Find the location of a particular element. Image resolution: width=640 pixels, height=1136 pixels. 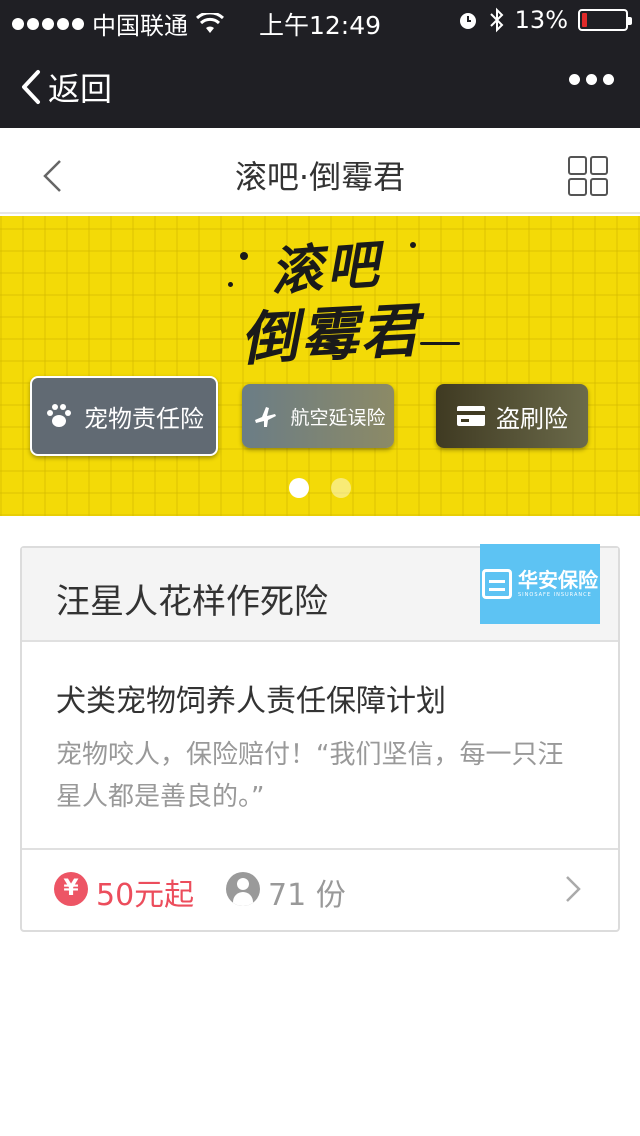

product-title: 汪星人花样作死险 is located at coordinates (192, 602).